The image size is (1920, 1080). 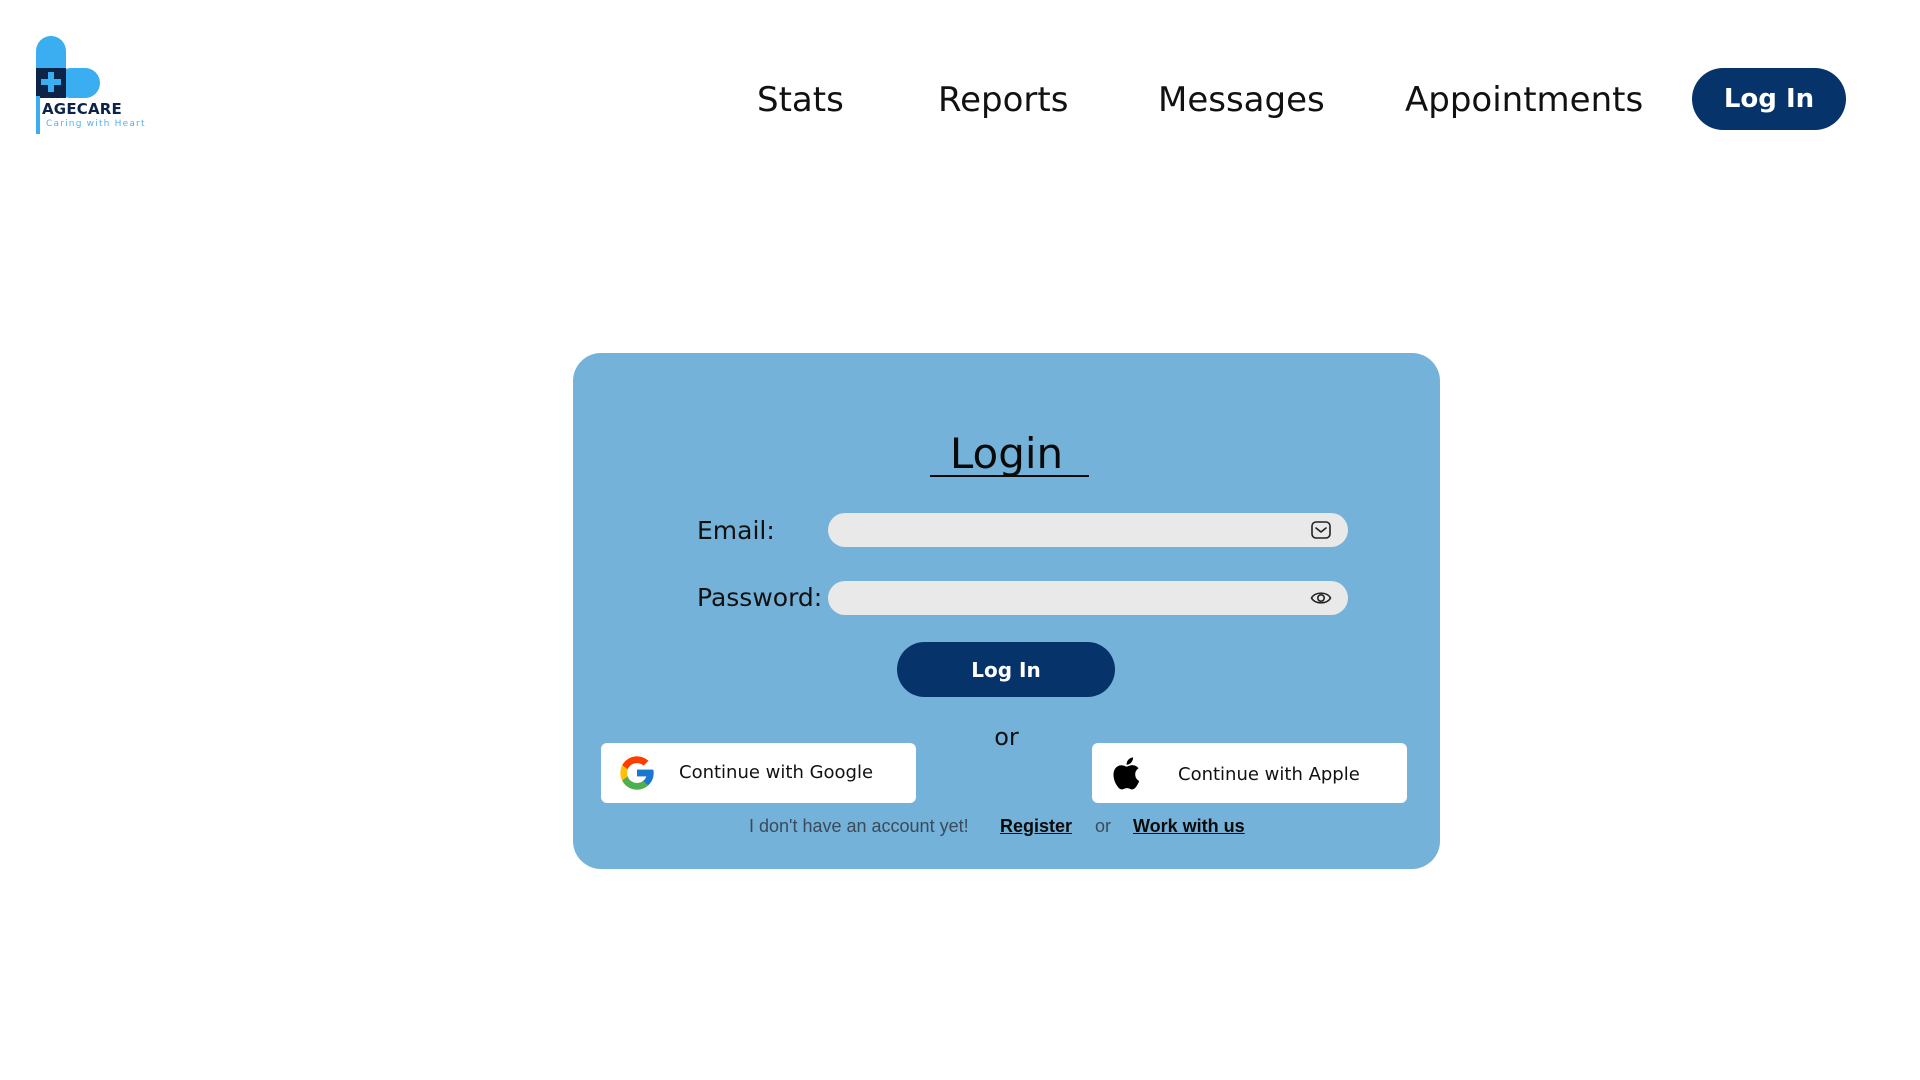 I want to click on apple-button-label: Continue with Apple, so click(x=1269, y=774).